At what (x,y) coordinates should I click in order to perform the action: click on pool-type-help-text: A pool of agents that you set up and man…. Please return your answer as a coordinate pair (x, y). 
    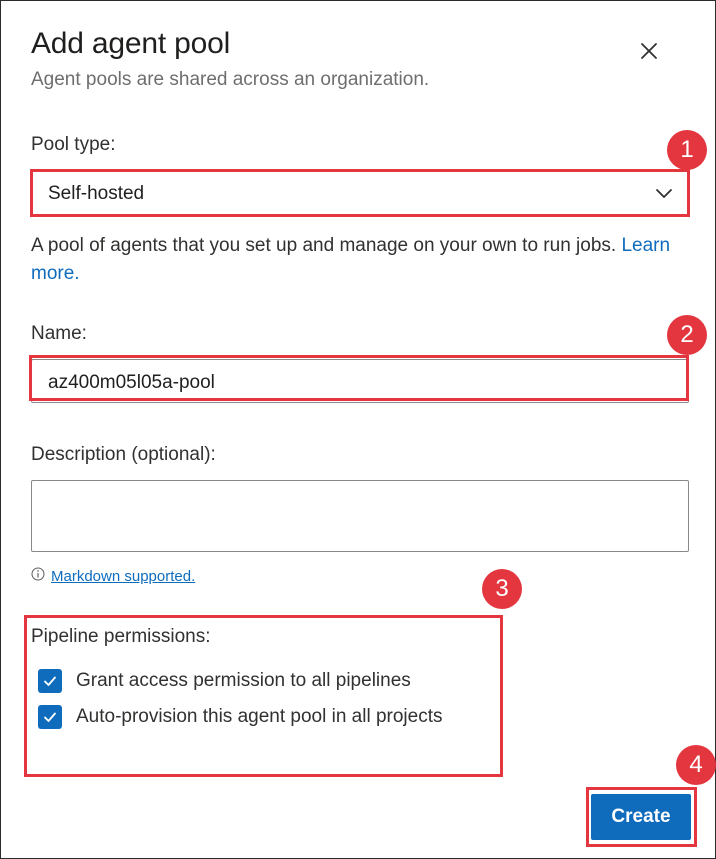
    Looking at the image, I should click on (324, 245).